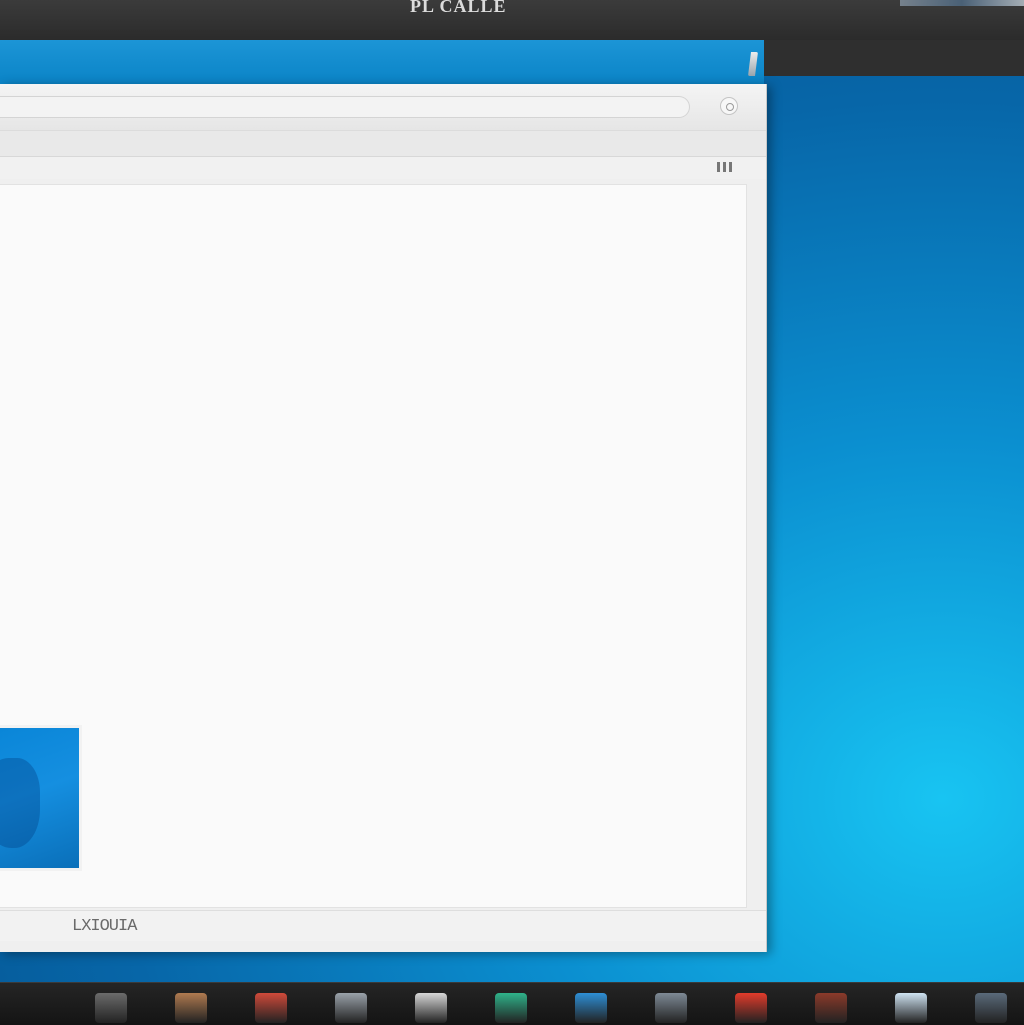  I want to click on view-grid-icon, so click(724, 167).